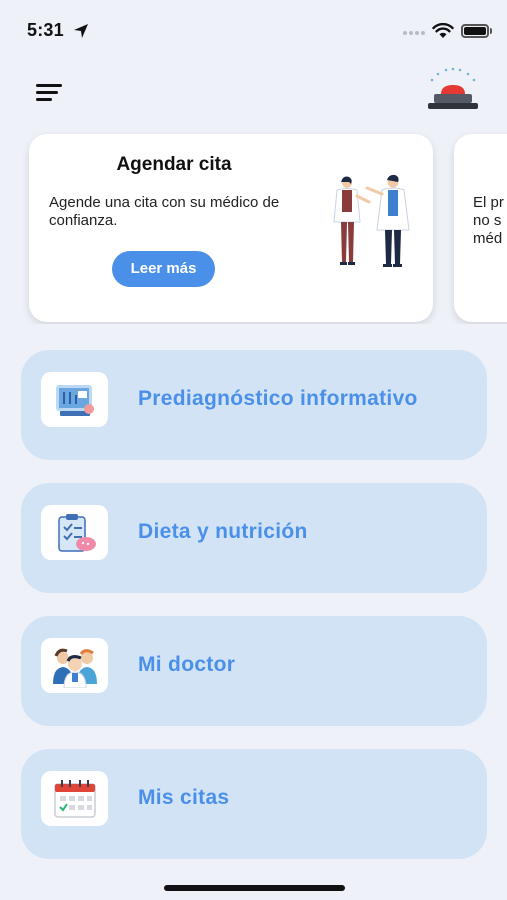 The image size is (507, 900). What do you see at coordinates (76, 532) in the screenshot?
I see `diet-clipboard-icon` at bounding box center [76, 532].